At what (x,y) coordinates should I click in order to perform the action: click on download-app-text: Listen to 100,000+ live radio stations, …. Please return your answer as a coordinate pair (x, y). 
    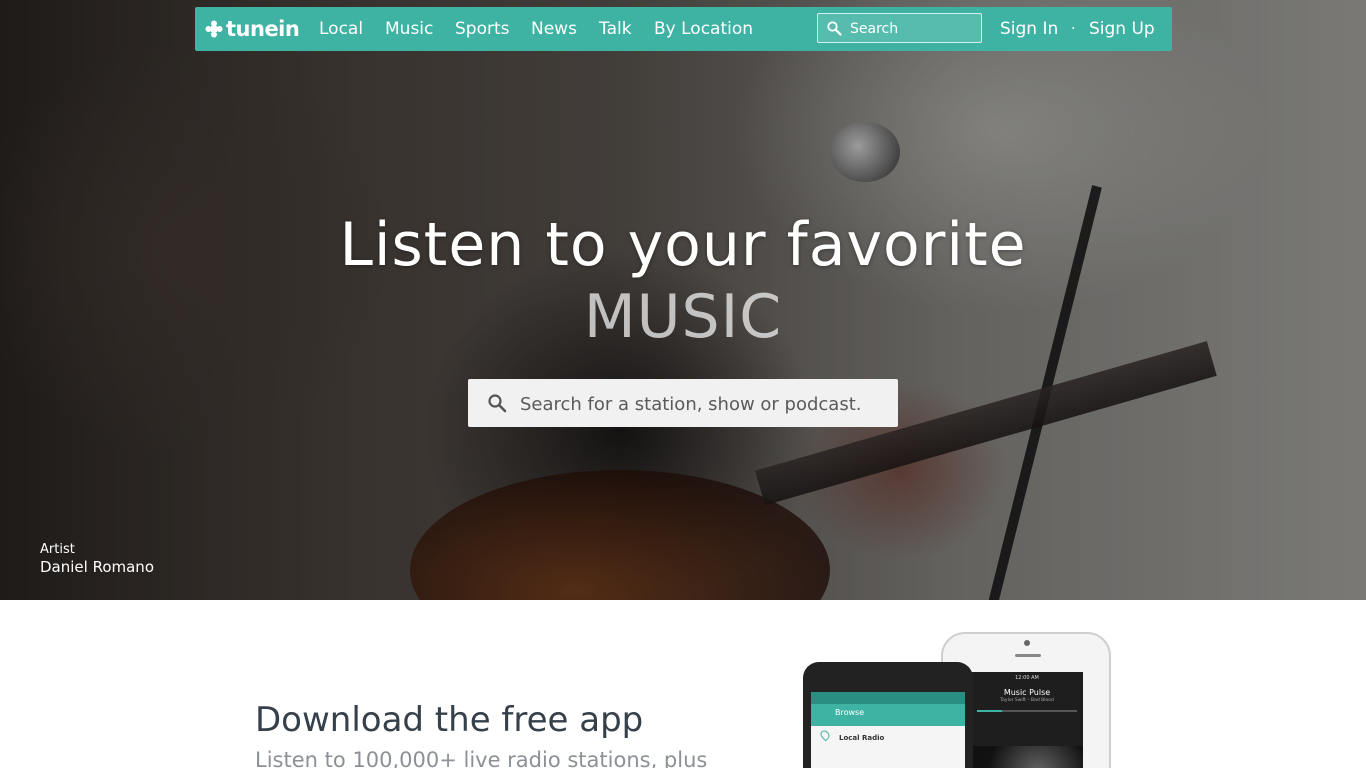
    Looking at the image, I should click on (481, 758).